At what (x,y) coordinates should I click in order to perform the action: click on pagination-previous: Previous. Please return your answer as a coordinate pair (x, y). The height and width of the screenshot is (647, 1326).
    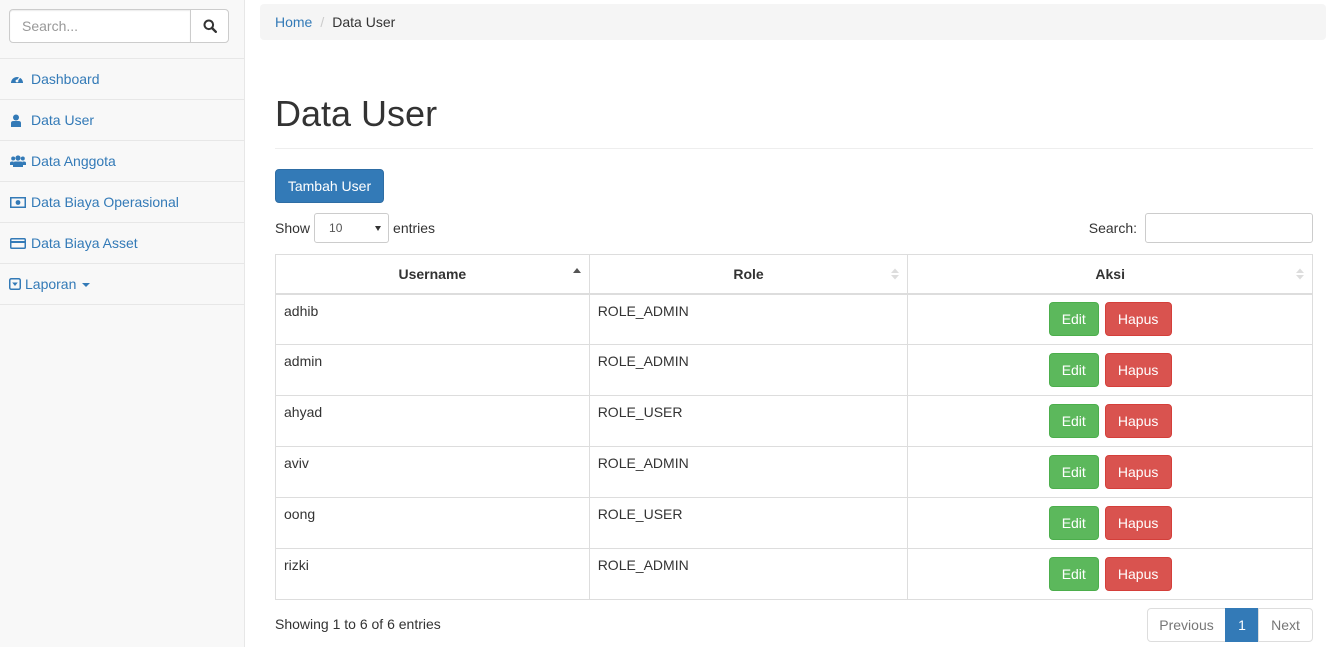
    Looking at the image, I should click on (1186, 625).